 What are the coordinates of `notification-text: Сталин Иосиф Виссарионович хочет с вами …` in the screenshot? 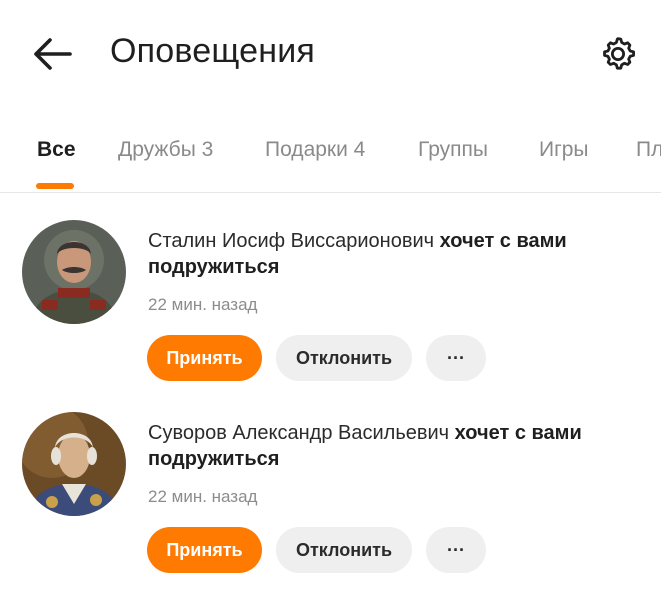 It's located at (388, 254).